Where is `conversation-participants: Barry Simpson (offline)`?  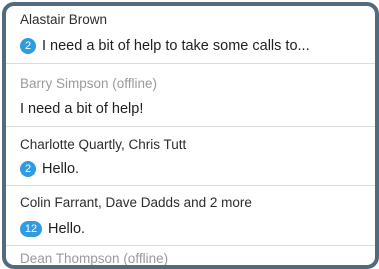 conversation-participants: Barry Simpson (offline) is located at coordinates (89, 83).